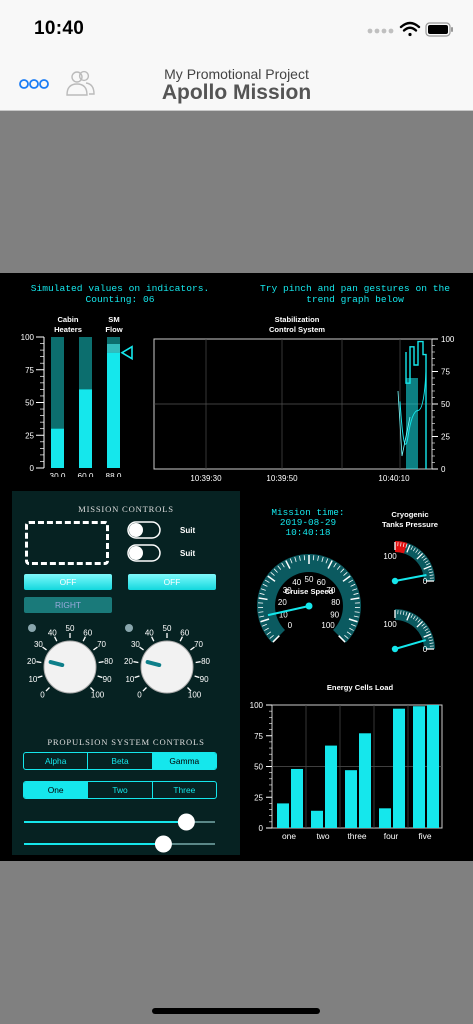 The width and height of the screenshot is (473, 1024). I want to click on knob-tick-label: 30, so click(38, 644).